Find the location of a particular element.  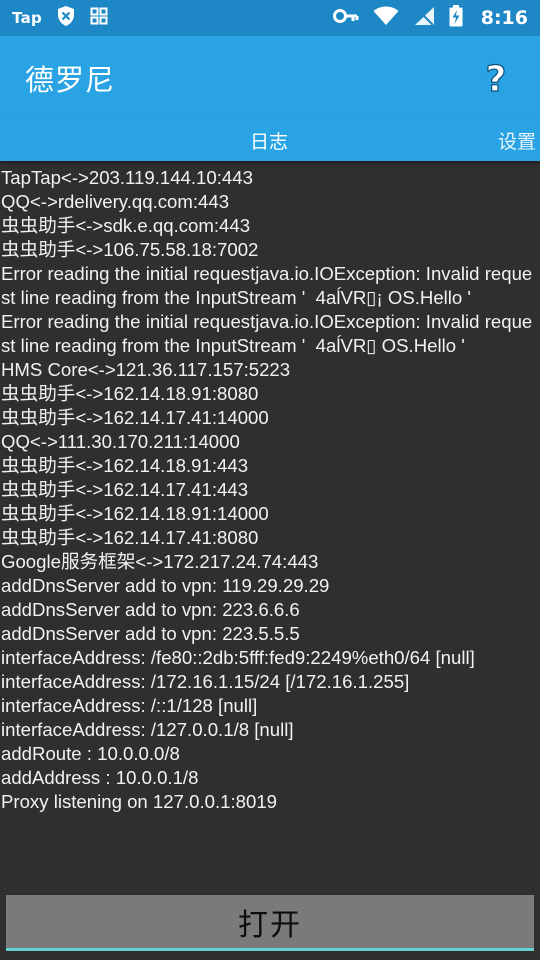

log-line: 虫虫助手<->162.14.17.41:14000 is located at coordinates (135, 417).